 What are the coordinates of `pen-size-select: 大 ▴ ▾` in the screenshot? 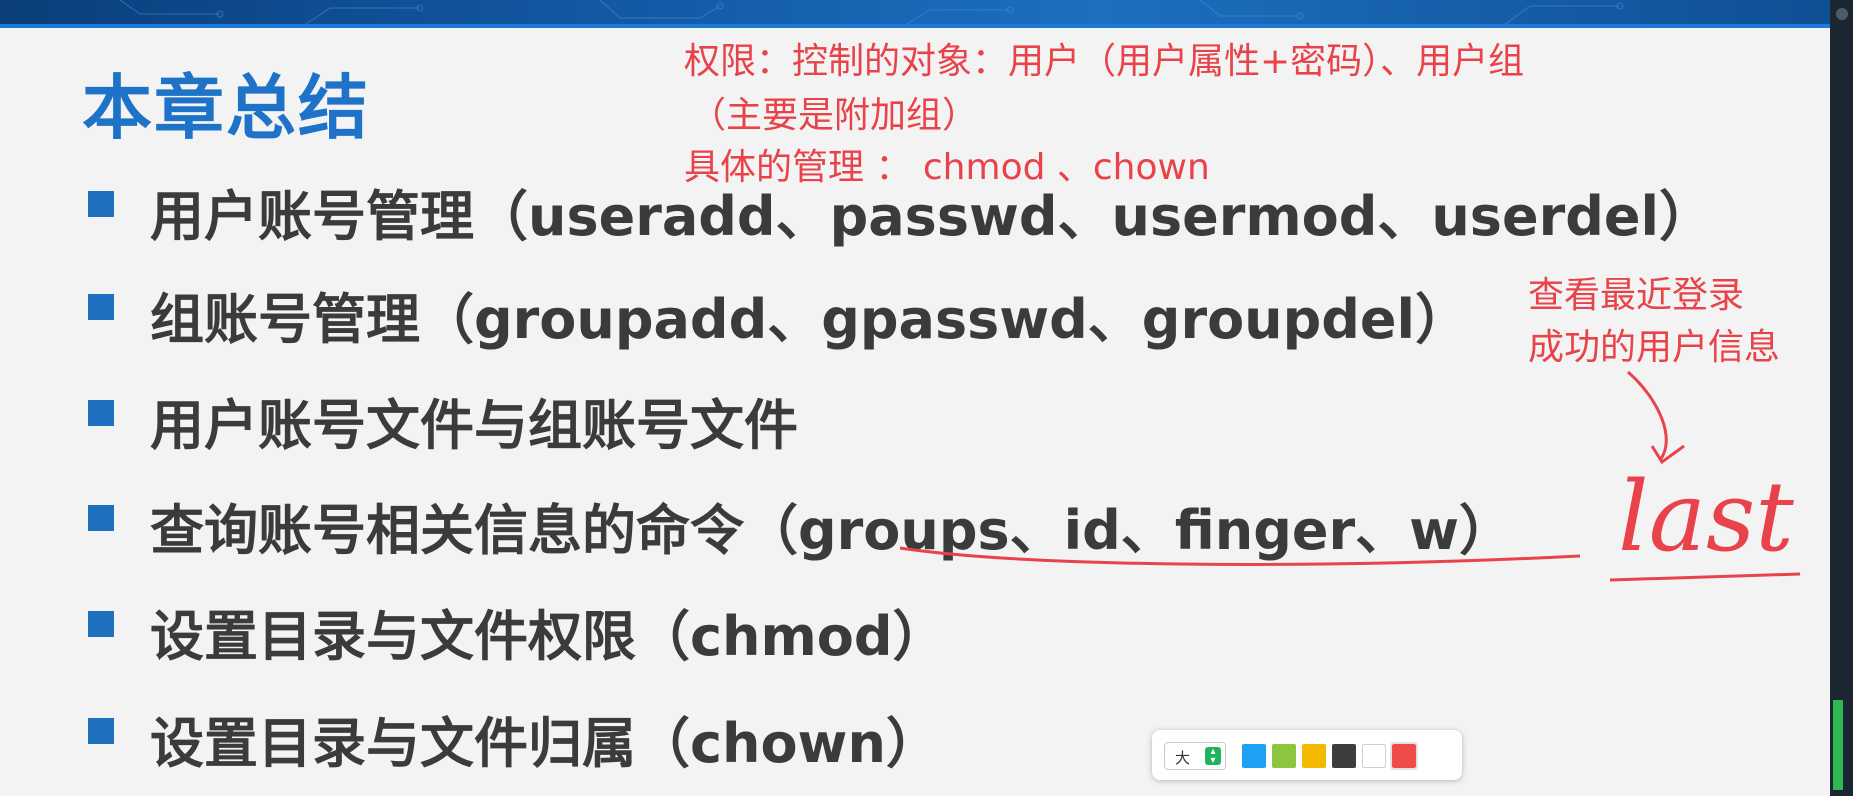 It's located at (1195, 756).